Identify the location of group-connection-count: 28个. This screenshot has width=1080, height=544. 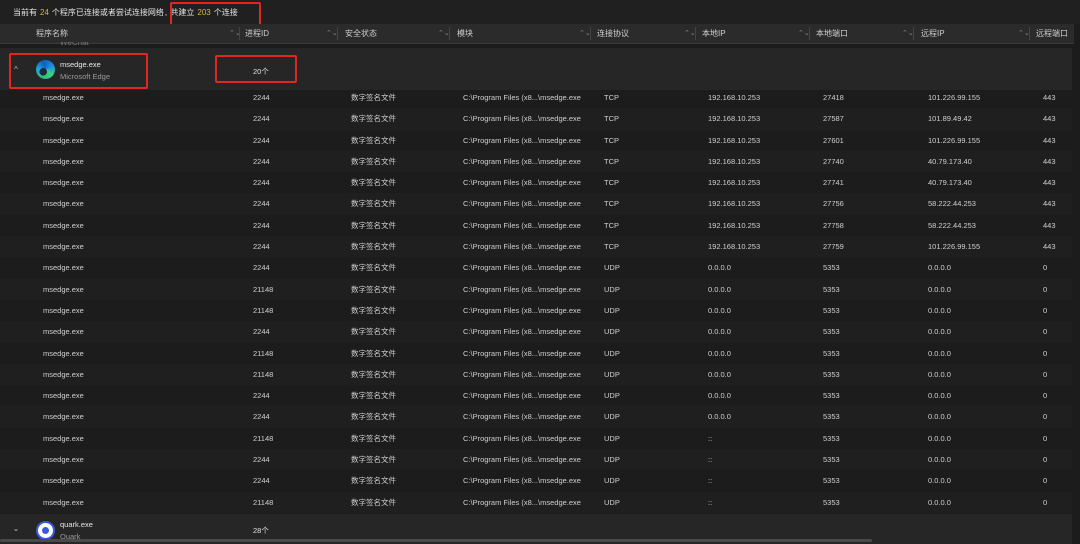
(261, 530).